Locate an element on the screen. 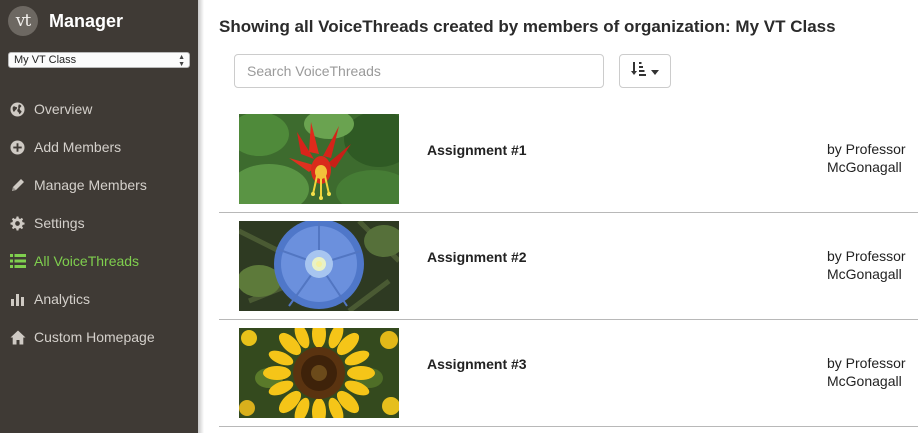  sort-dropdown-button is located at coordinates (645, 71).